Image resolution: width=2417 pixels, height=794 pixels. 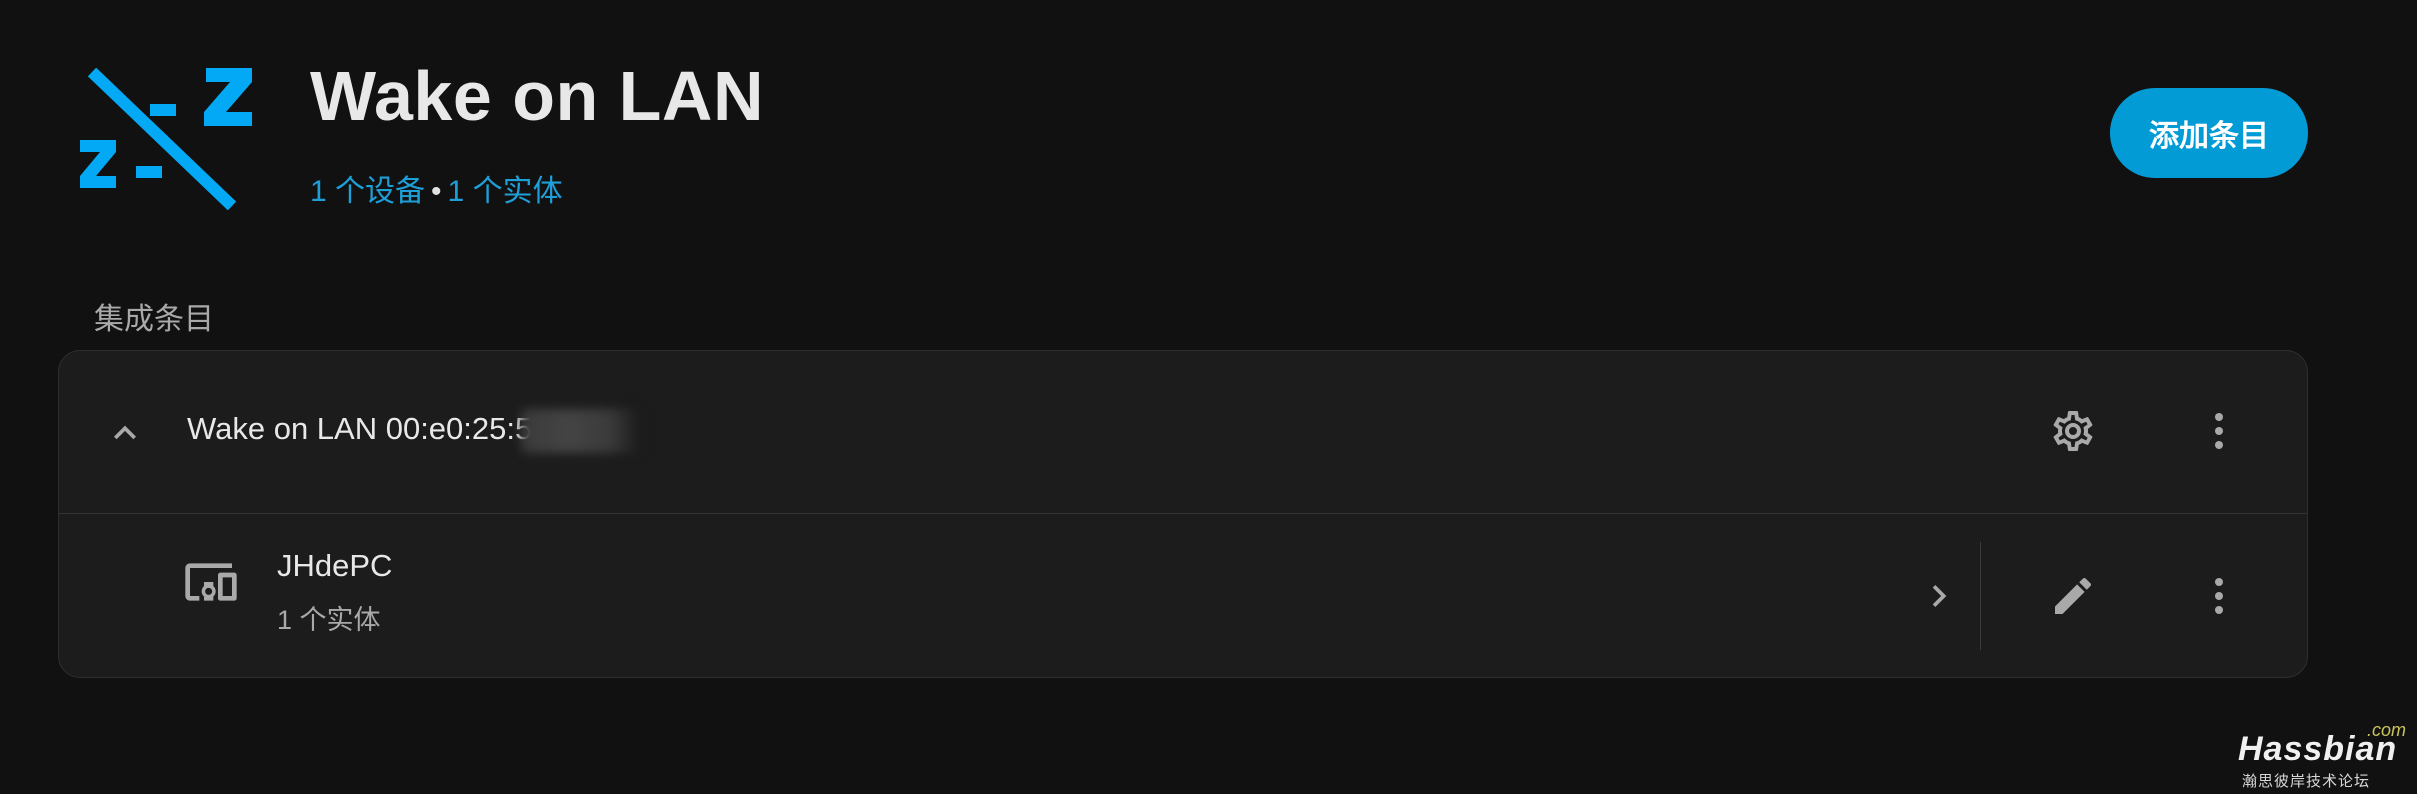 What do you see at coordinates (1939, 596) in the screenshot?
I see `chevron-right-icon` at bounding box center [1939, 596].